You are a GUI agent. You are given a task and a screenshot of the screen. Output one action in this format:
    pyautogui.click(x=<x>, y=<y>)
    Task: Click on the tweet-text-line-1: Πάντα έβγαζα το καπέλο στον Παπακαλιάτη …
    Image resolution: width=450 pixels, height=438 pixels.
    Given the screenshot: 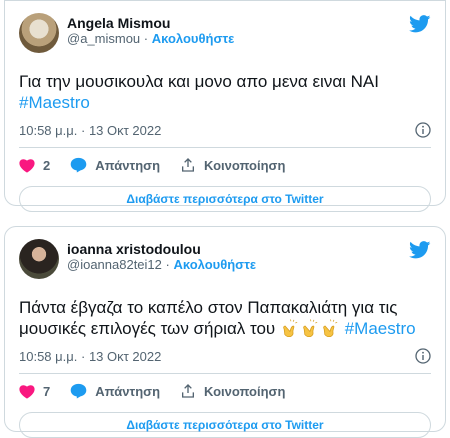 What is the action you would take?
    pyautogui.click(x=208, y=307)
    